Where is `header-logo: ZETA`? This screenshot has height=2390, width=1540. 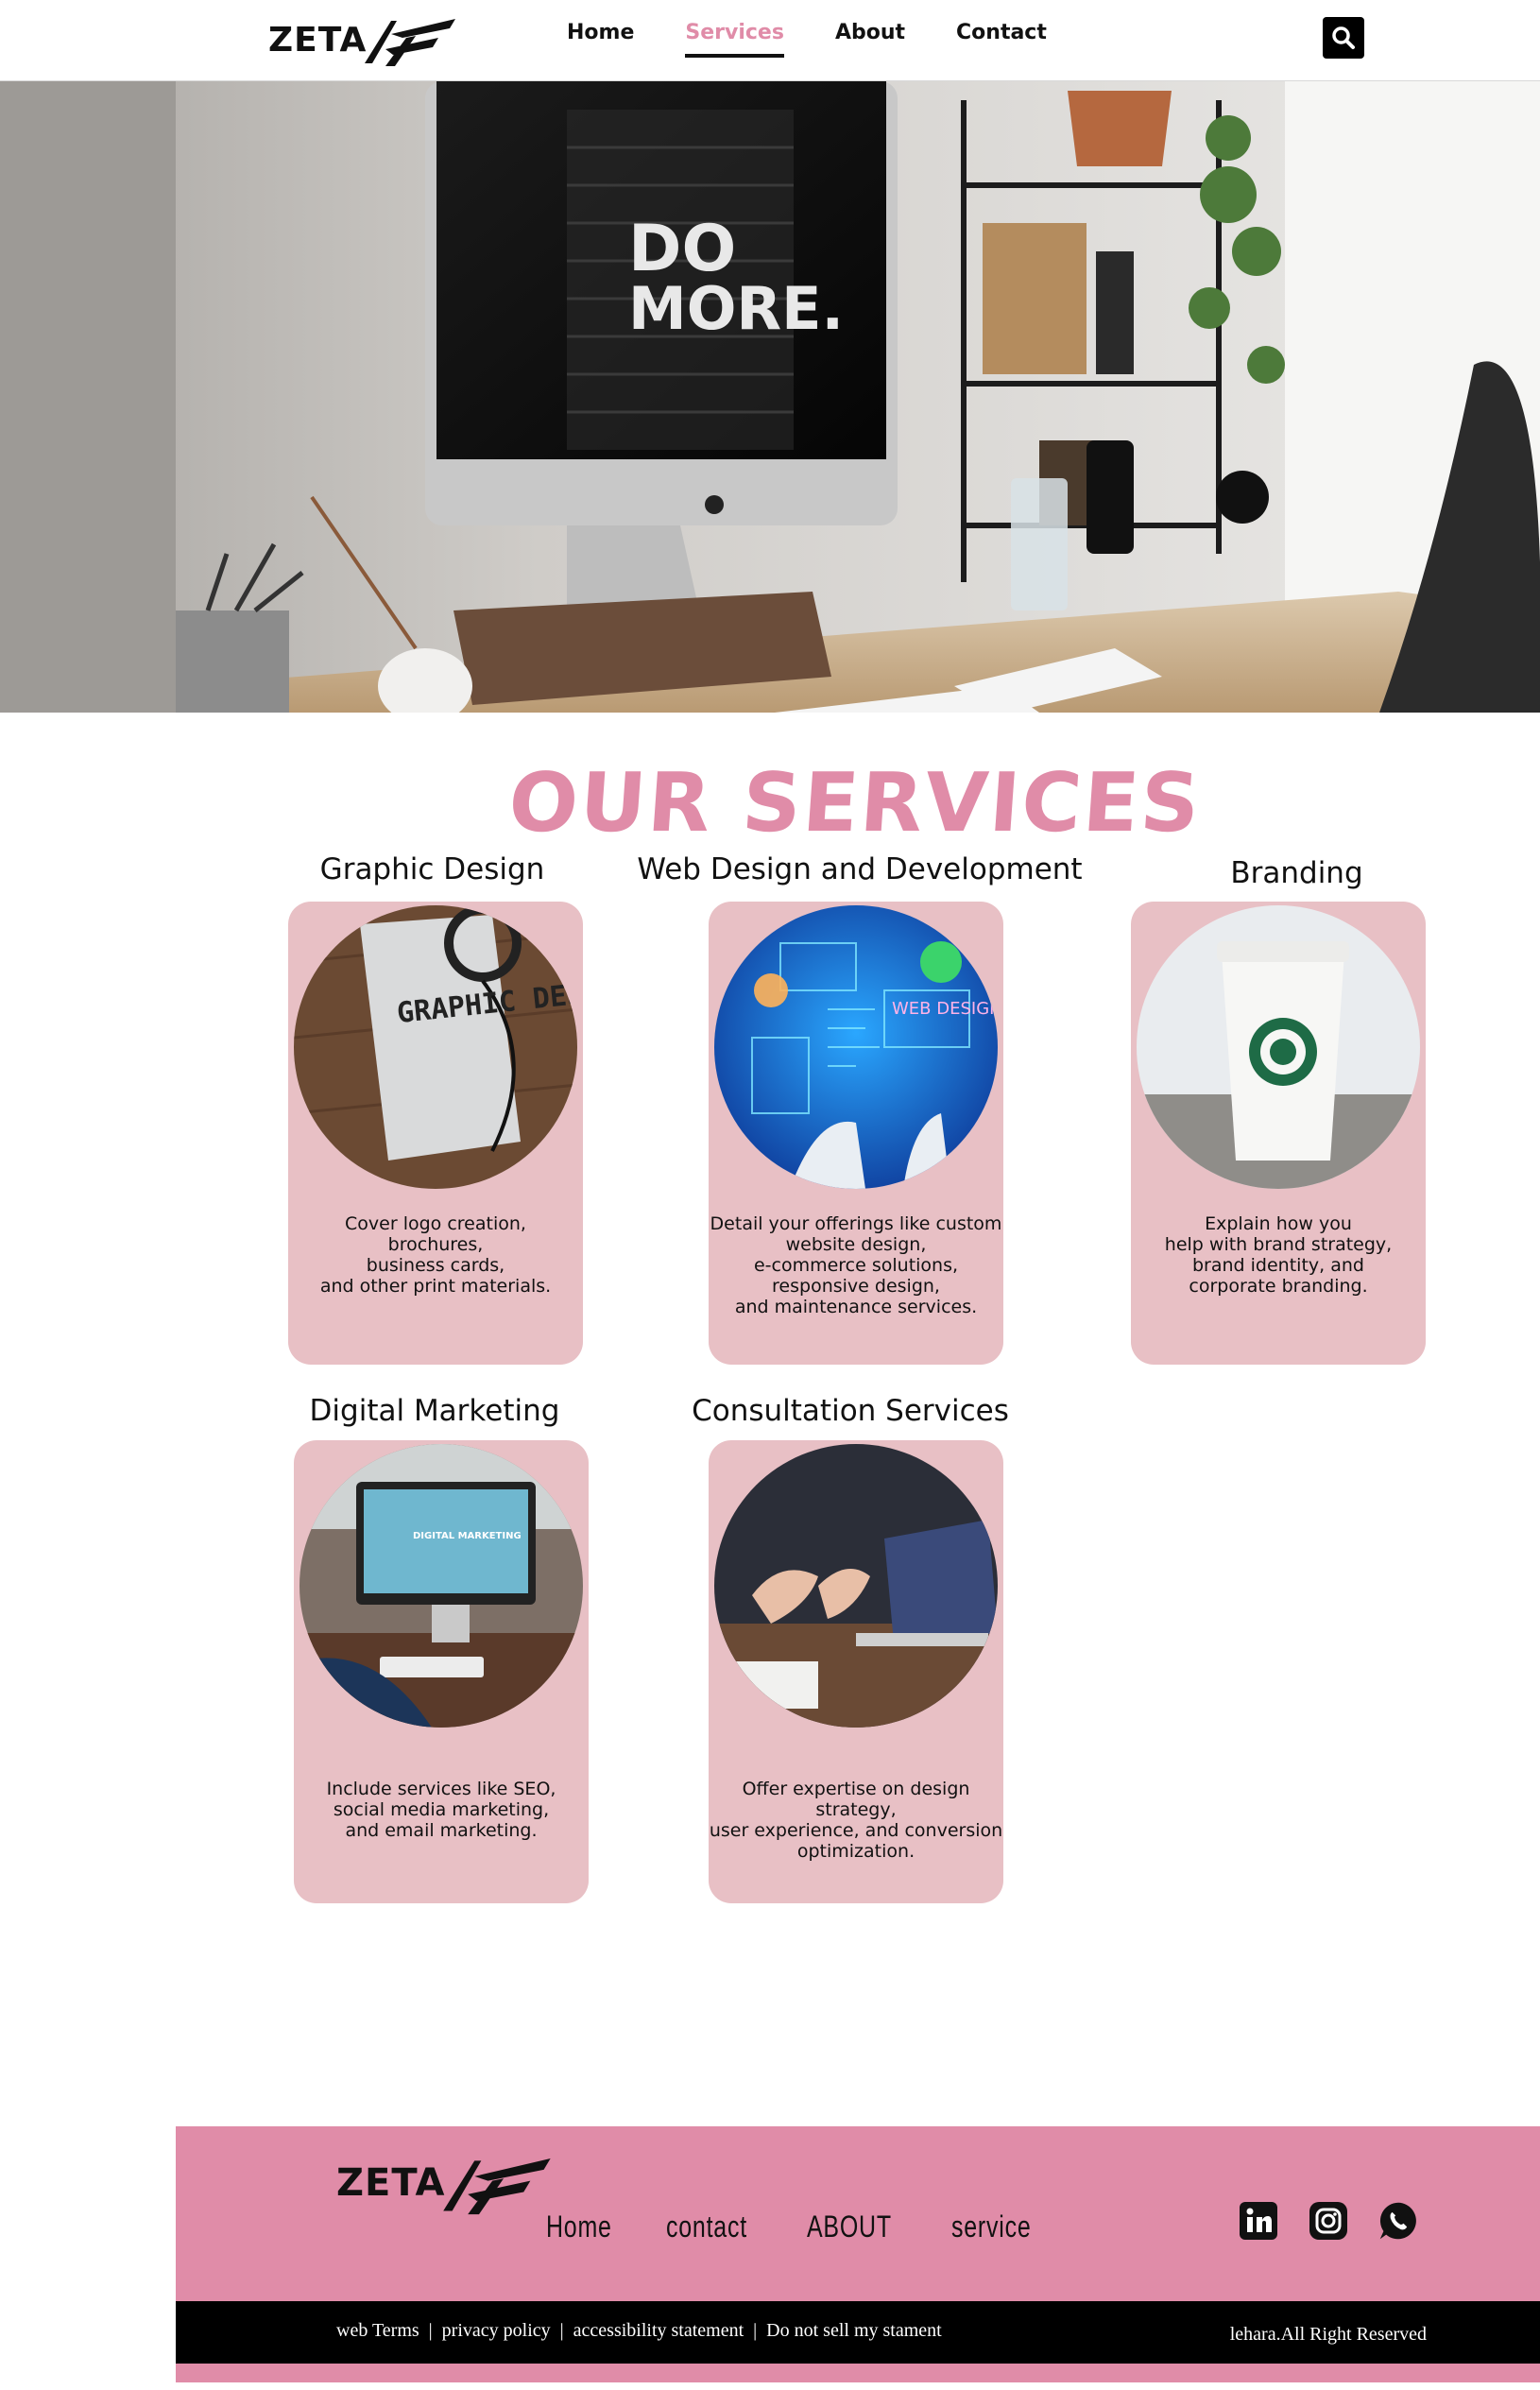 header-logo: ZETA is located at coordinates (363, 40).